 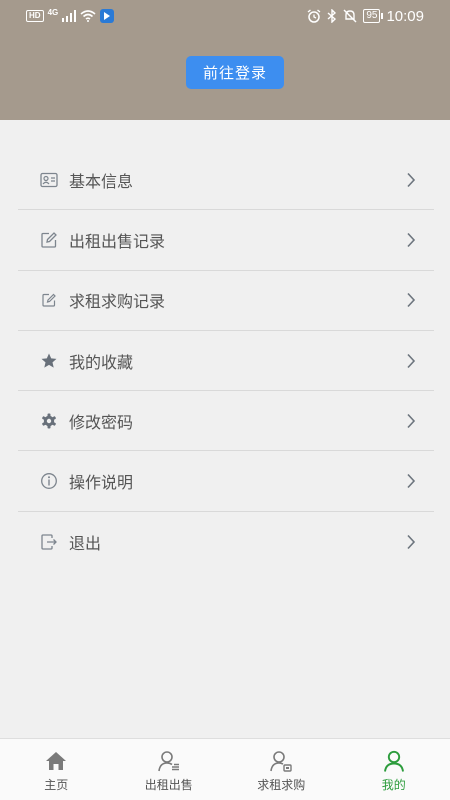 I want to click on user-icon, so click(x=393, y=761).